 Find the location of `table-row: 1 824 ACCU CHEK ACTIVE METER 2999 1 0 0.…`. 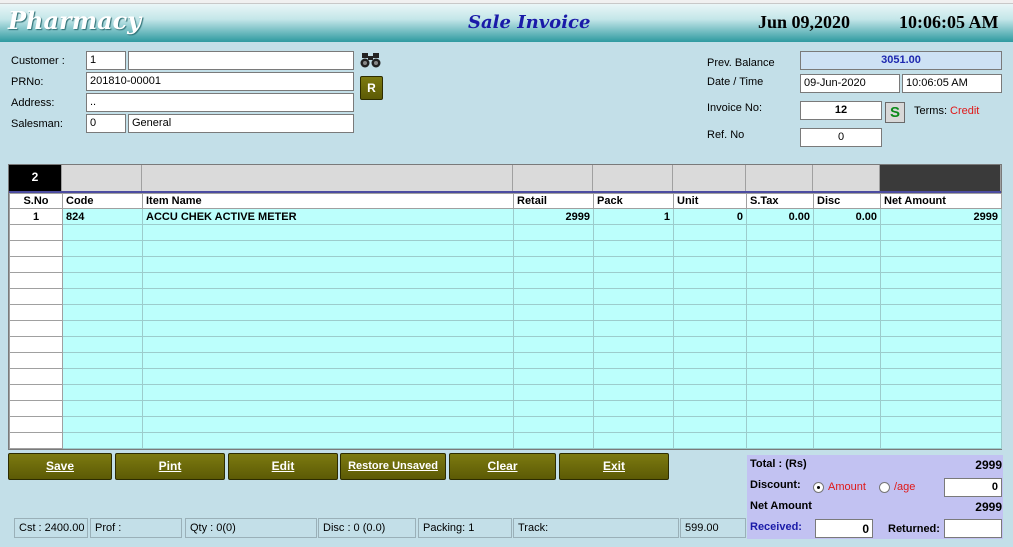

table-row: 1 824 ACCU CHEK ACTIVE METER 2999 1 0 0.… is located at coordinates (505, 216).